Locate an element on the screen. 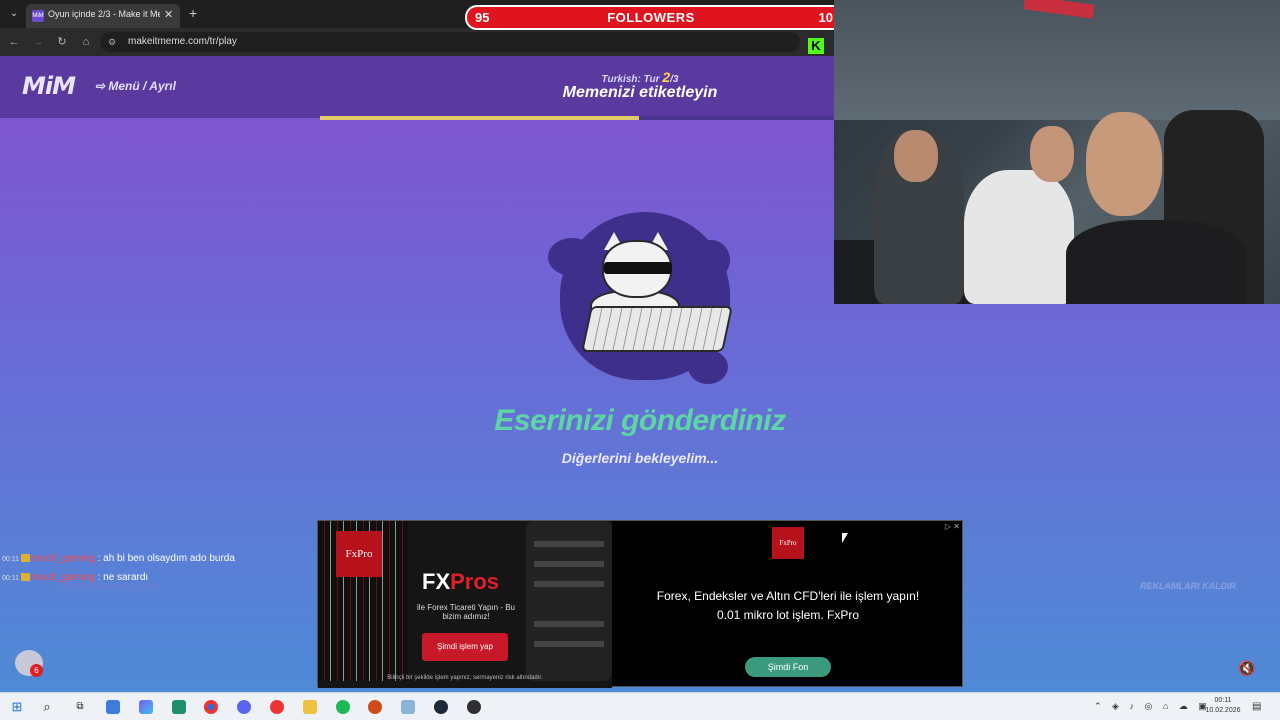 The image size is (1280, 720). widgets-icon is located at coordinates (113, 707).